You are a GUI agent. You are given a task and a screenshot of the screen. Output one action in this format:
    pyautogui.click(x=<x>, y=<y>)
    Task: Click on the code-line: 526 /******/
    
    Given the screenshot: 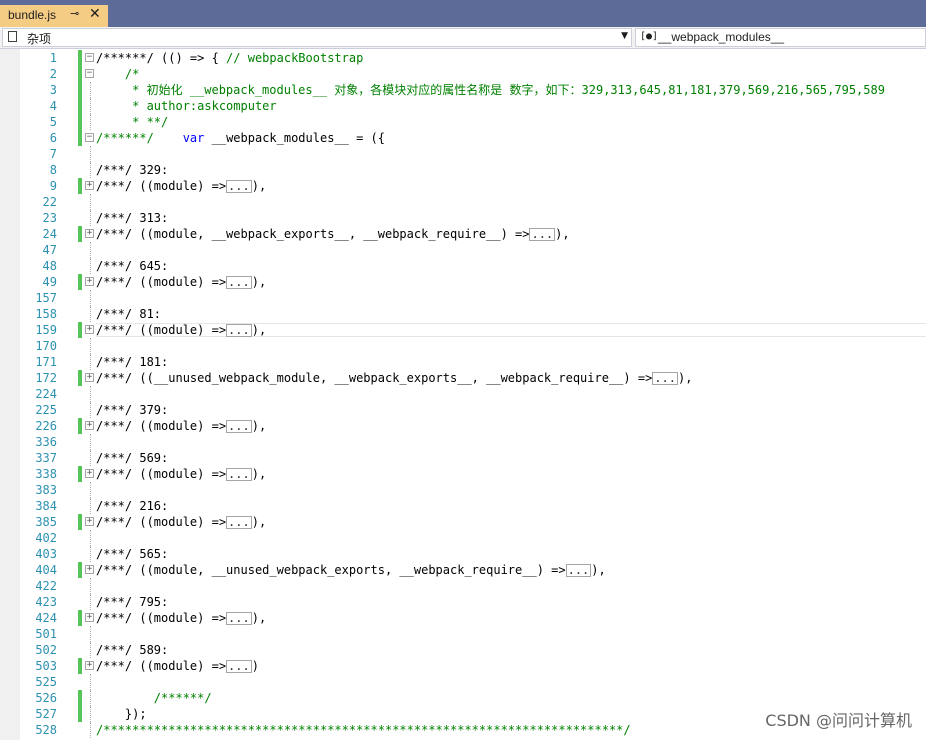 What is the action you would take?
    pyautogui.click(x=463, y=698)
    